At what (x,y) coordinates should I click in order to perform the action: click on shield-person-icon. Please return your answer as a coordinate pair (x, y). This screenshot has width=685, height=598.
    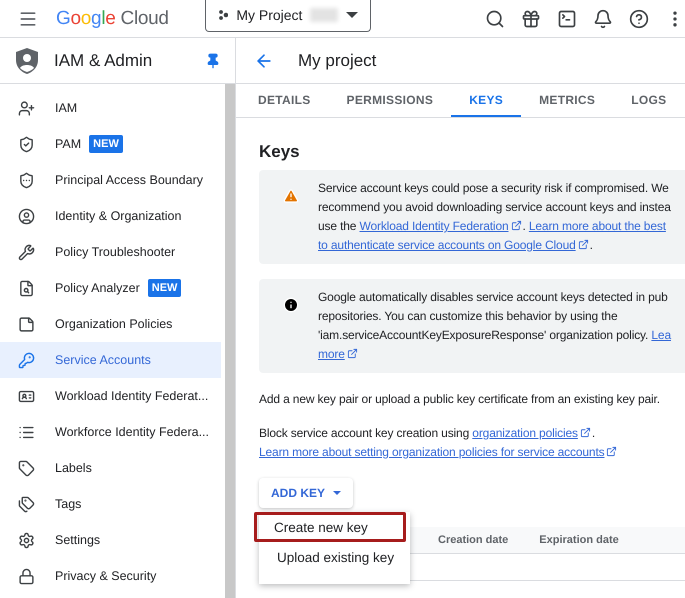
    Looking at the image, I should click on (27, 60).